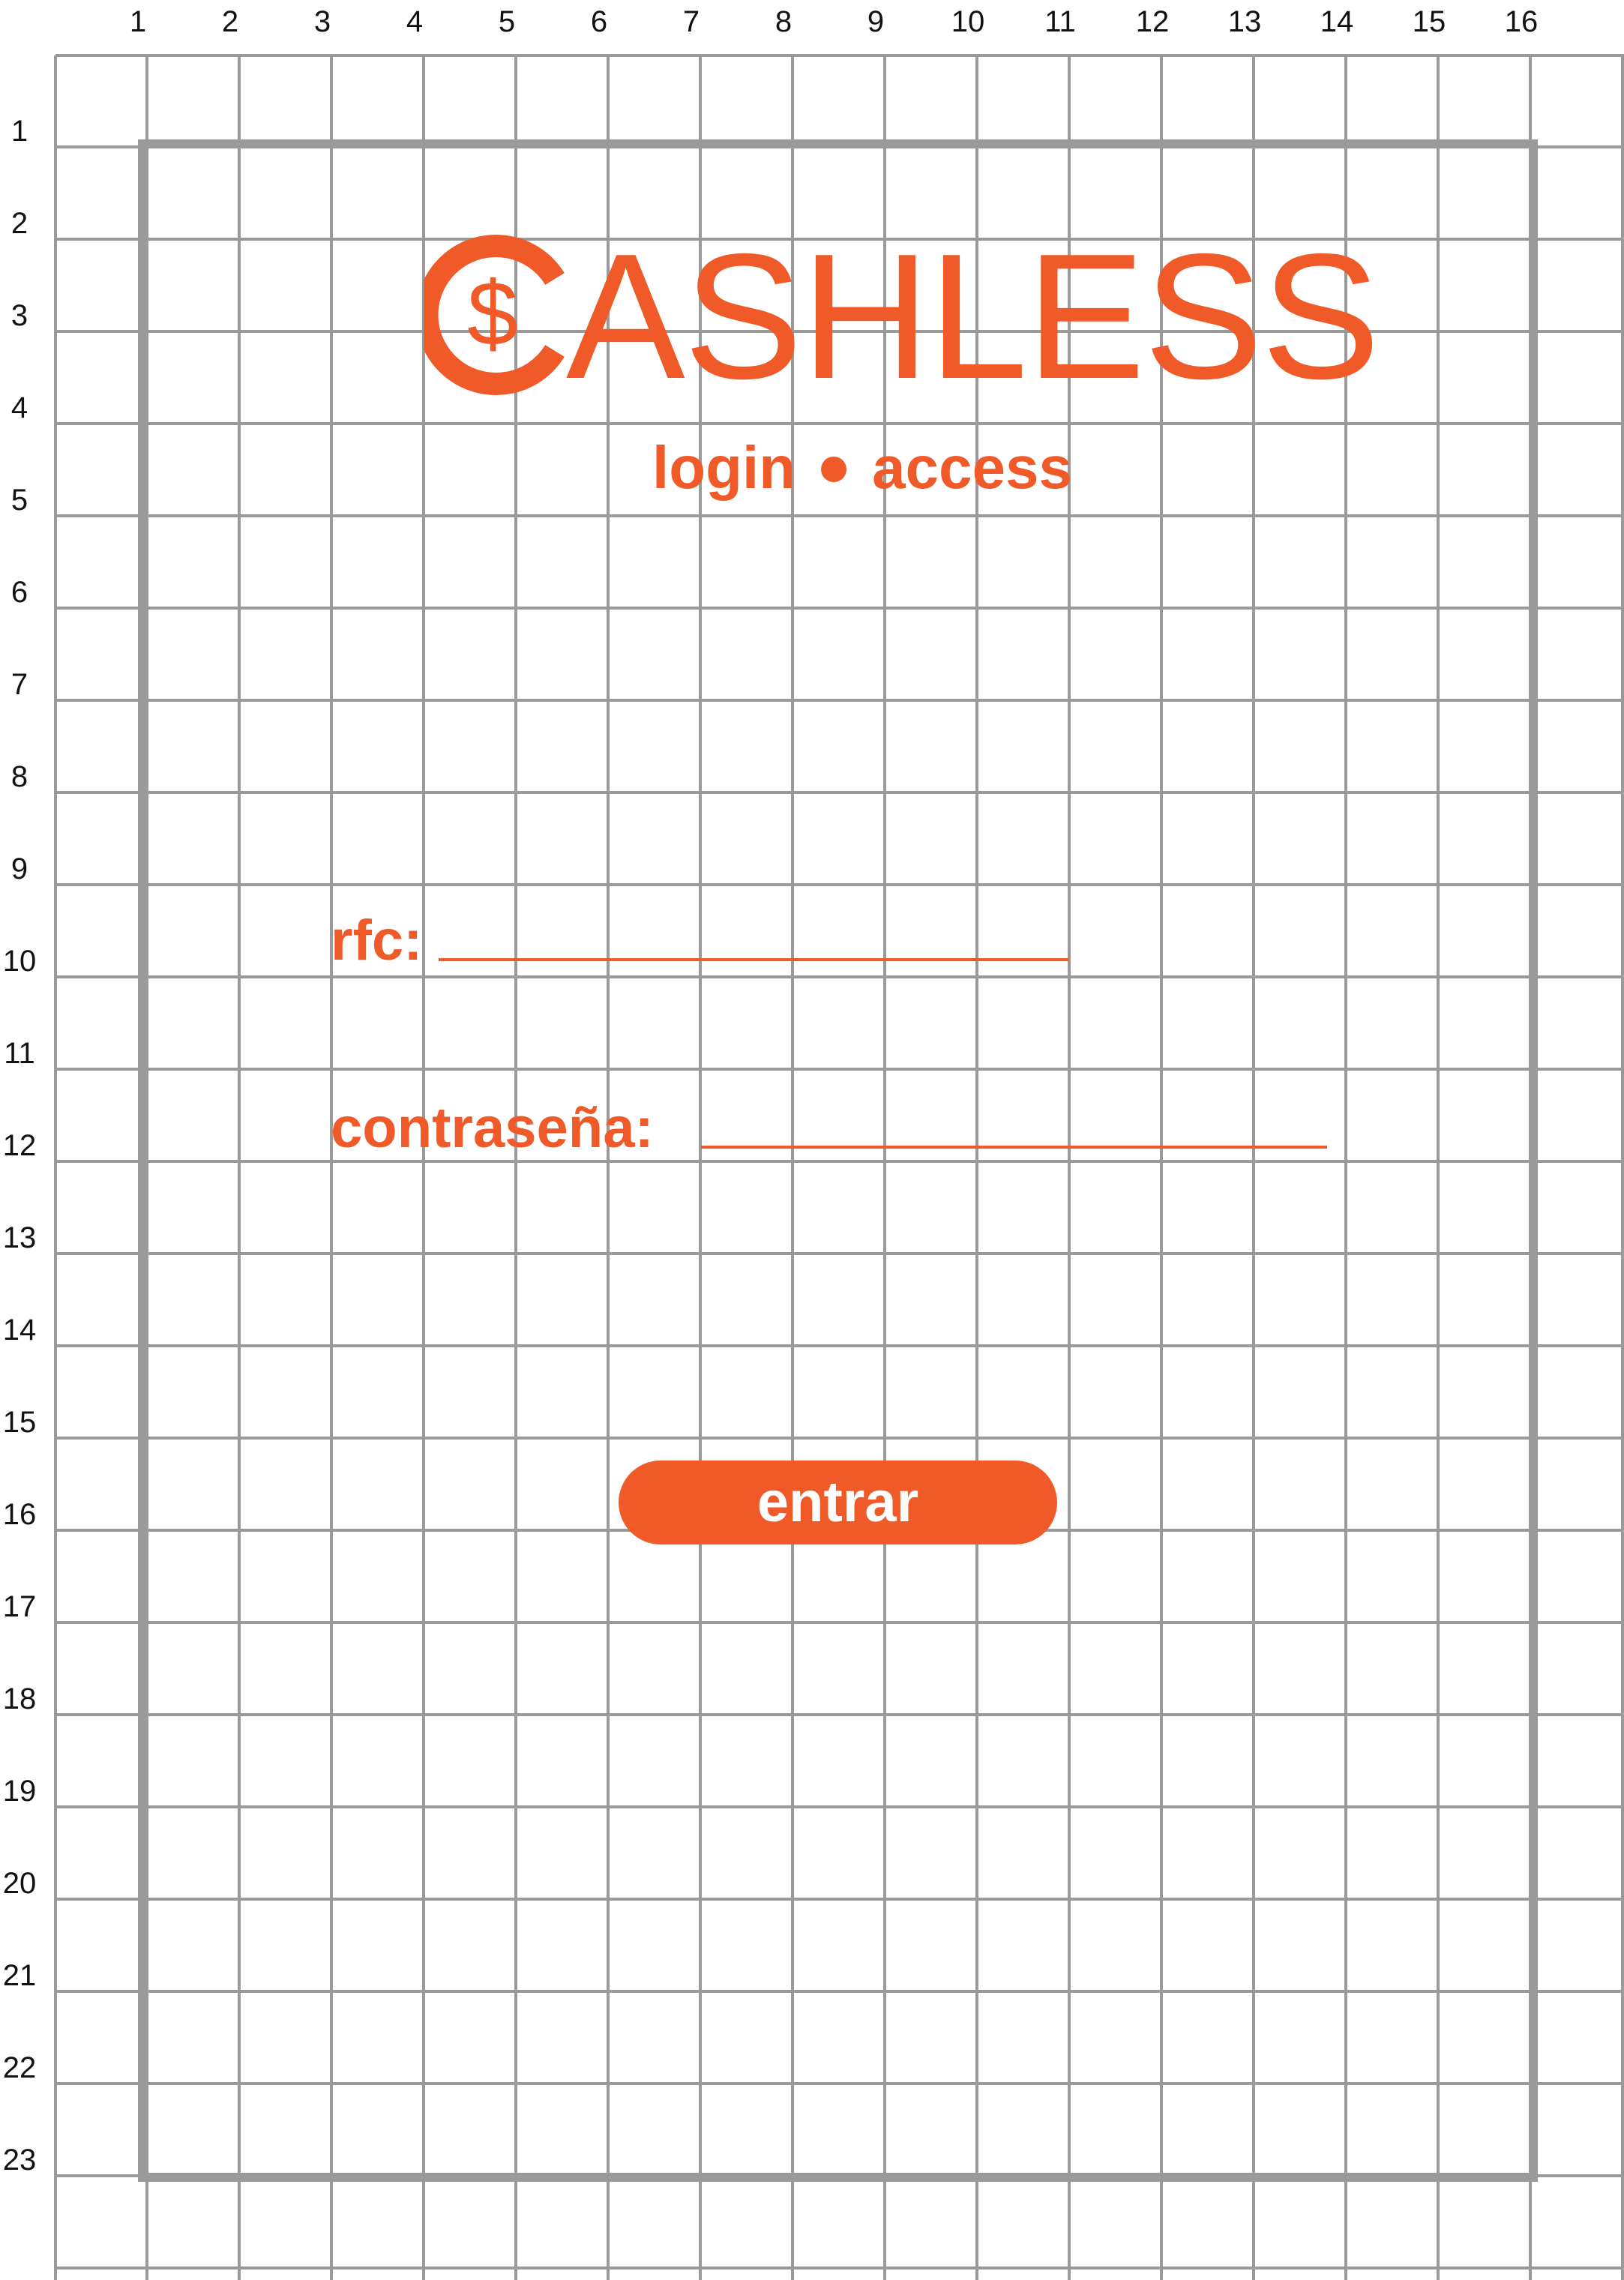 This screenshot has height=2280, width=1624. What do you see at coordinates (599, 21) in the screenshot?
I see `column-number: 6` at bounding box center [599, 21].